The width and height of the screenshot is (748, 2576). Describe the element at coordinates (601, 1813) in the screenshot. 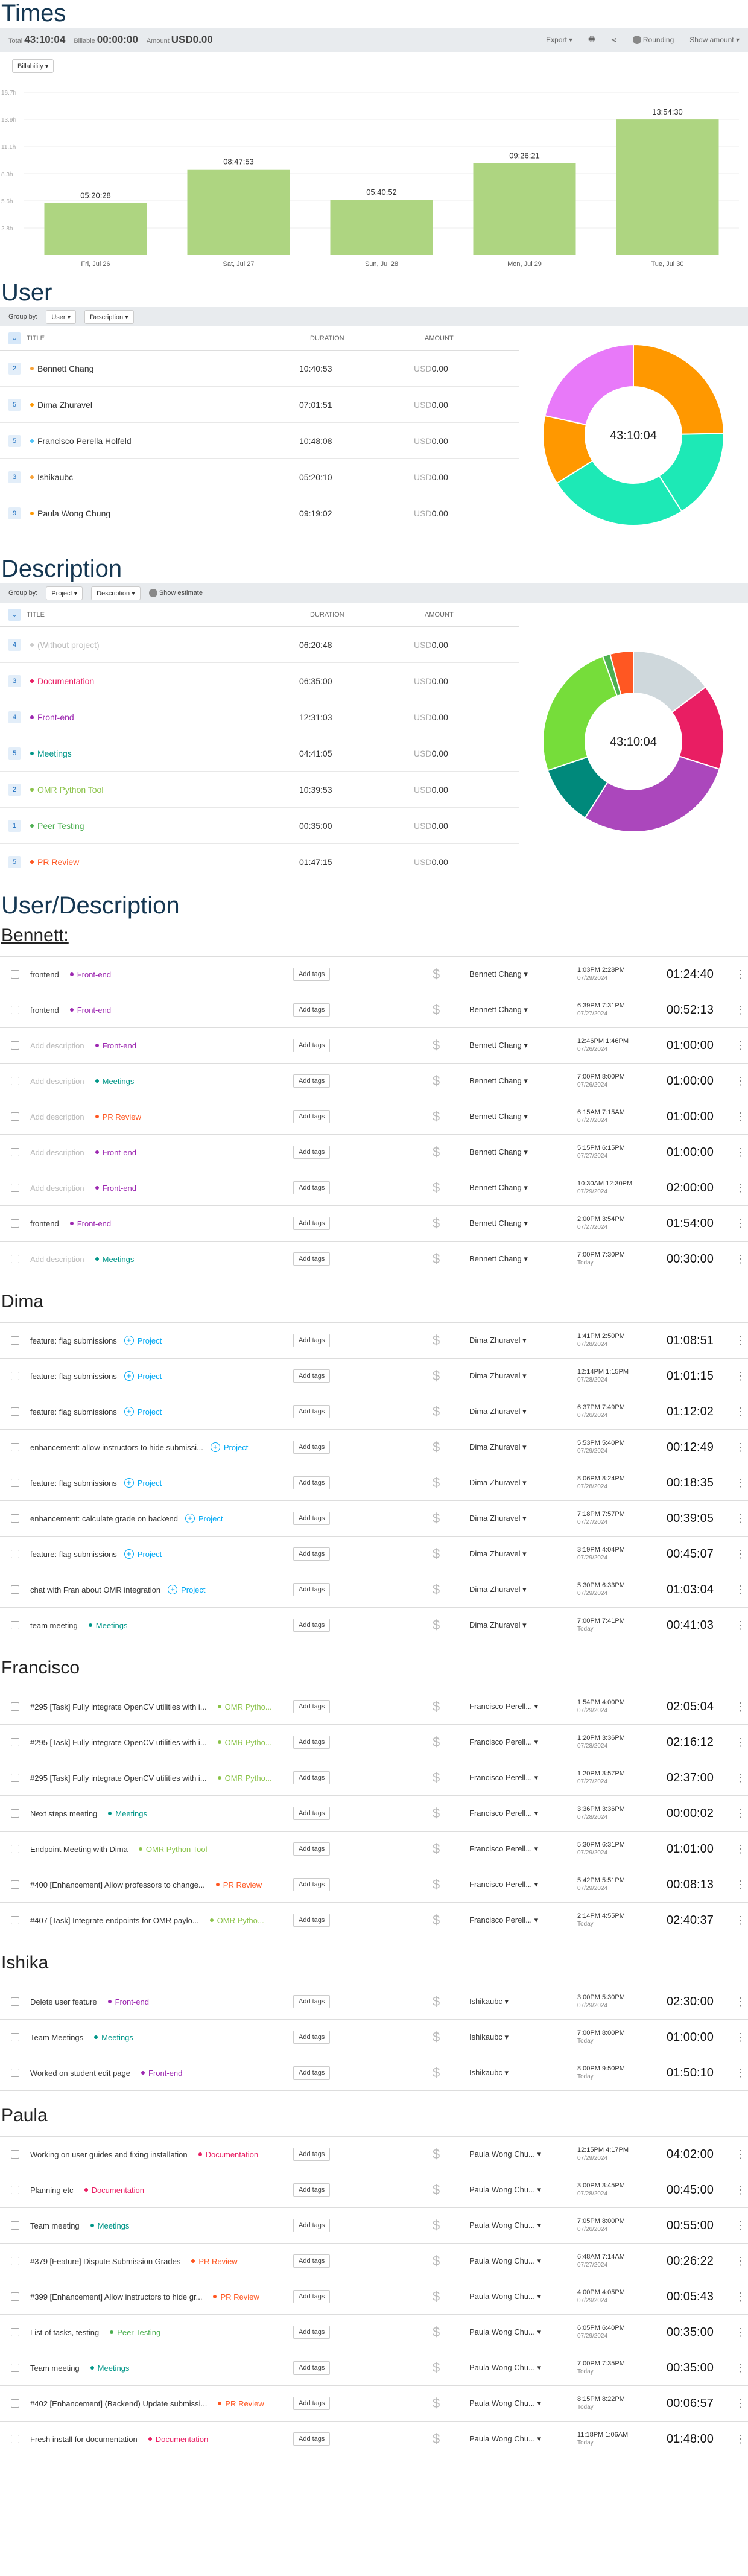

I see `entry-time-range: 3:36PM 3:36PM 07/28/2024` at that location.